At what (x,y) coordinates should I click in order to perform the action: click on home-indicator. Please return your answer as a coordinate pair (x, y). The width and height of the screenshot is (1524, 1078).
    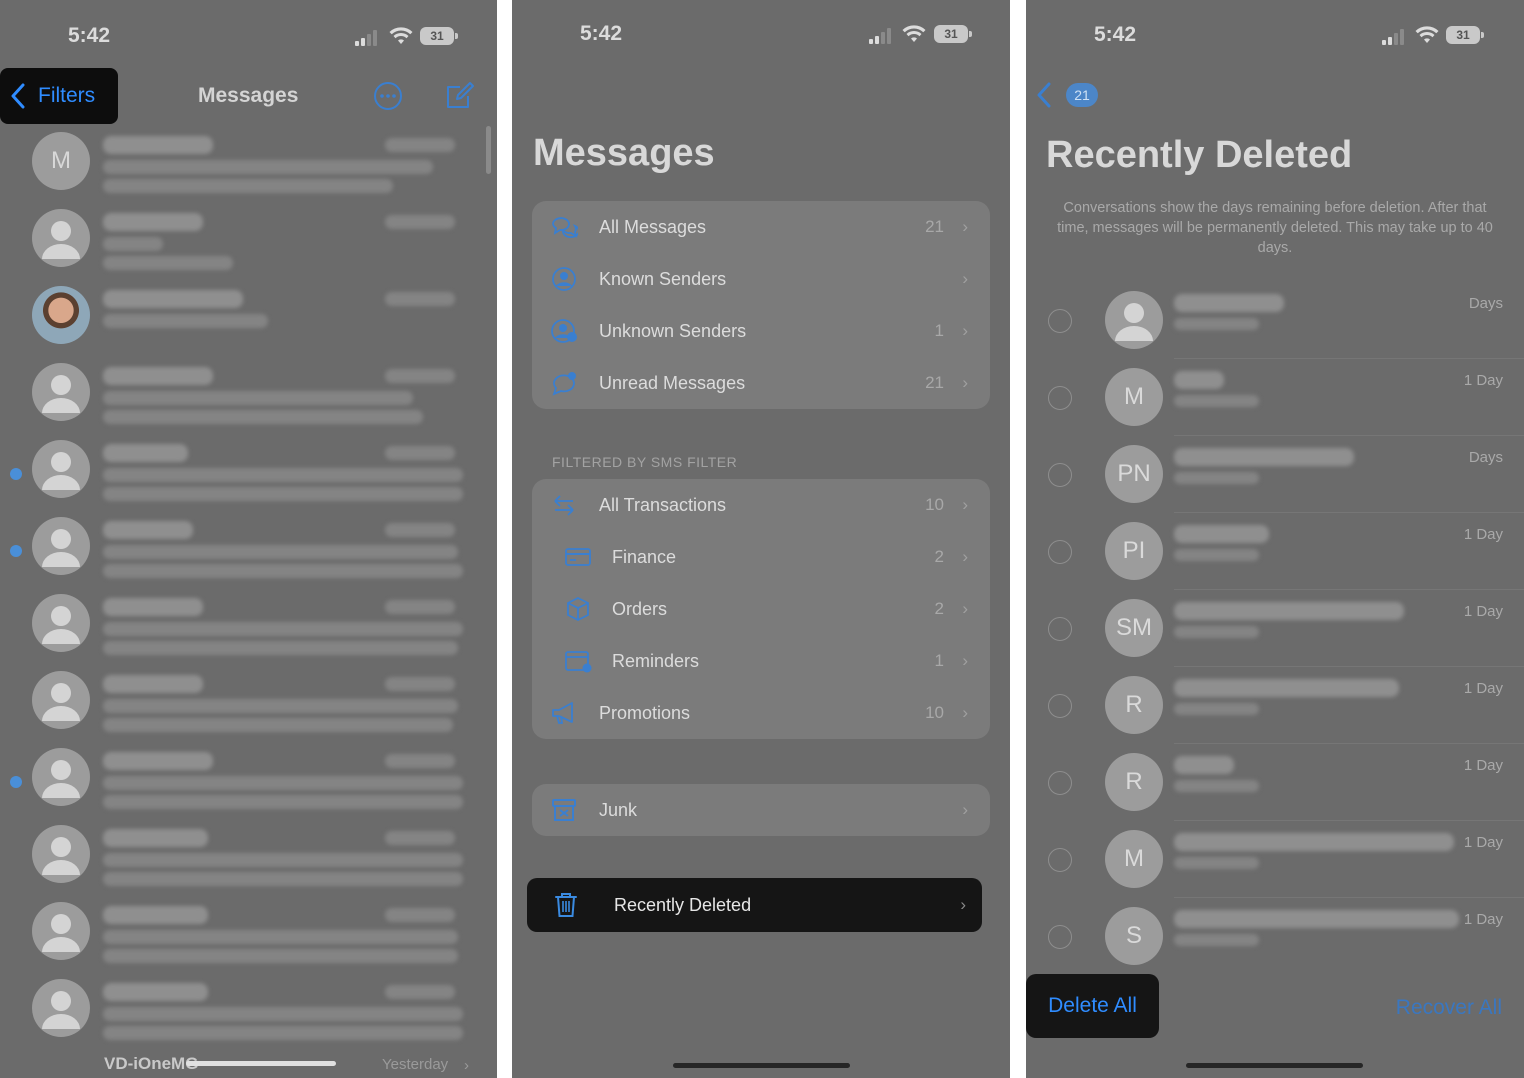
    Looking at the image, I should click on (1274, 1065).